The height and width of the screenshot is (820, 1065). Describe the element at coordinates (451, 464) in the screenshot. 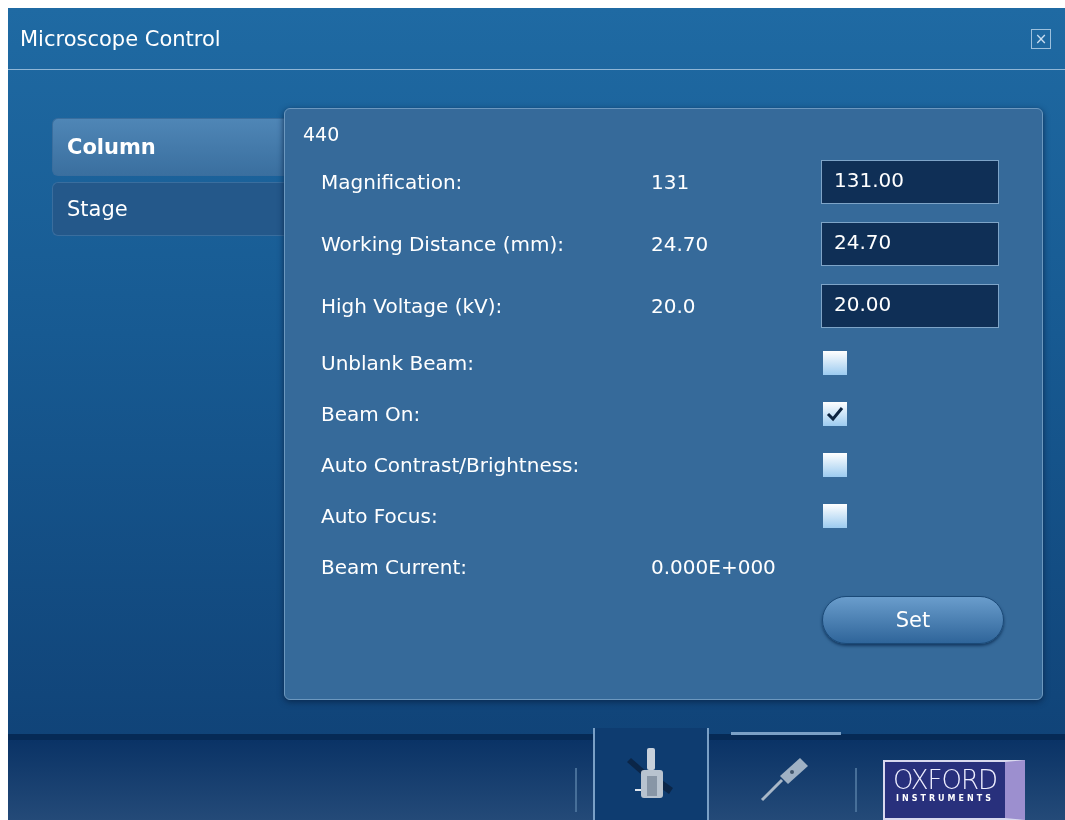

I see `field-label: Auto Contrast/Brightness:` at that location.